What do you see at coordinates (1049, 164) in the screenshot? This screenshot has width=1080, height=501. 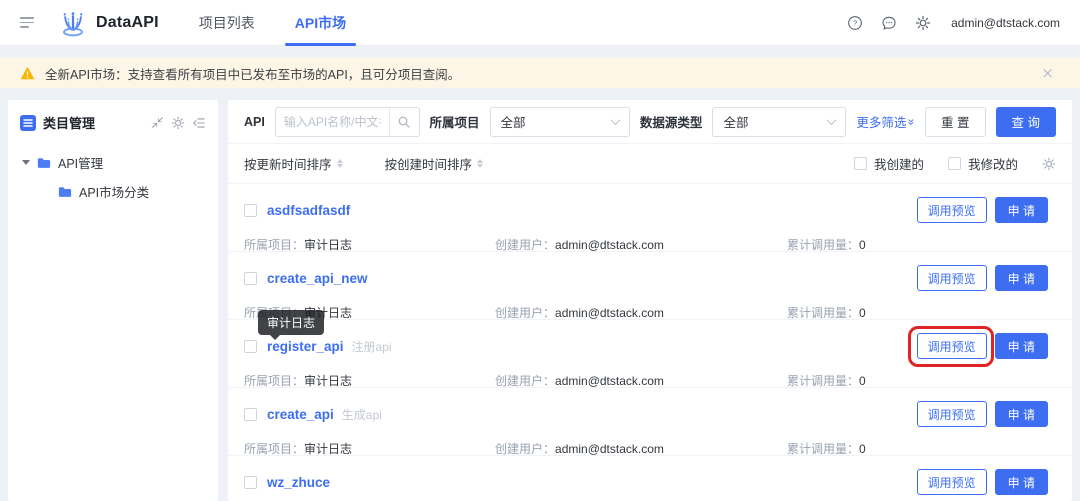 I see `list-settings-gear-icon` at bounding box center [1049, 164].